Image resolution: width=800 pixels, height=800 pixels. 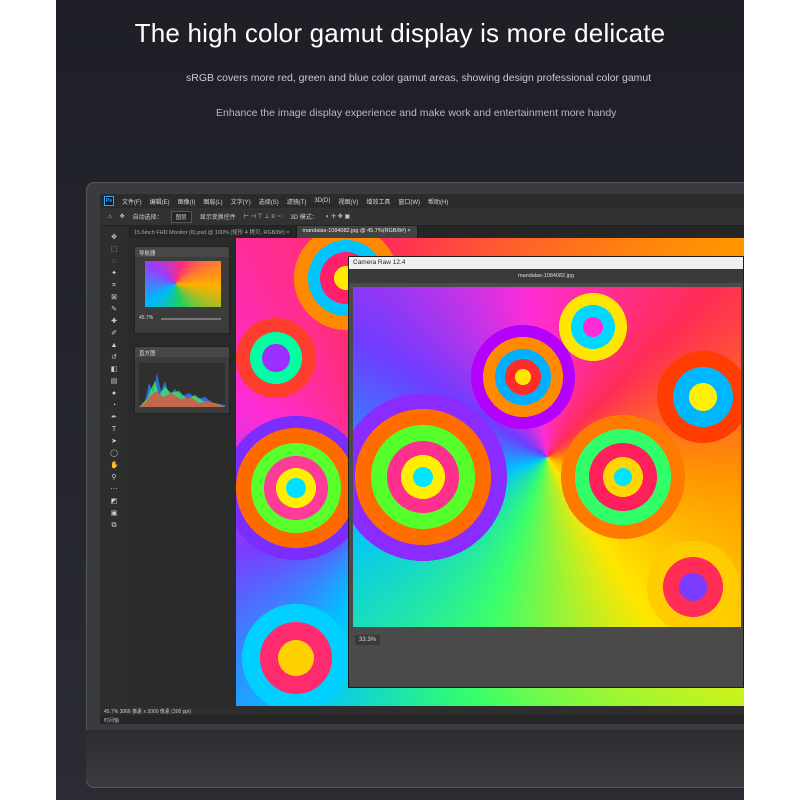 What do you see at coordinates (181, 216) in the screenshot?
I see `layer-select-dropdown: 图层` at bounding box center [181, 216].